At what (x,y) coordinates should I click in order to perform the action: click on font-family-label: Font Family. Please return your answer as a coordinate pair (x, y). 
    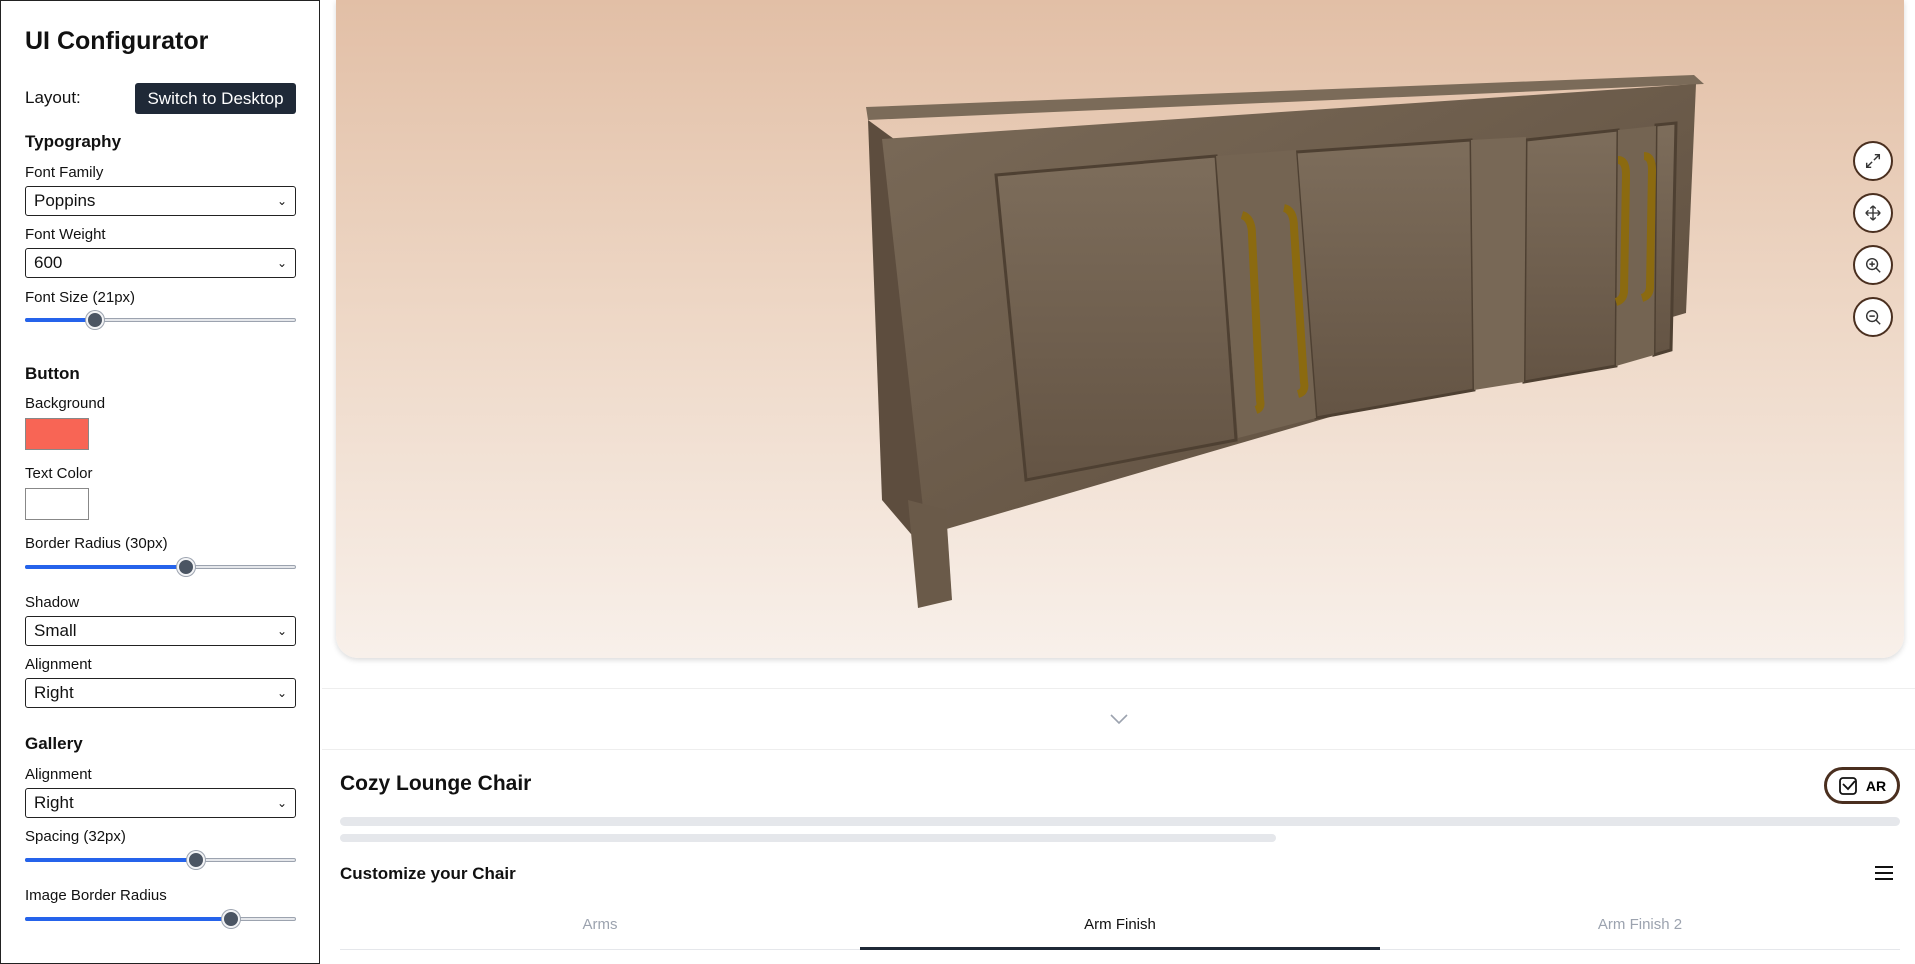
    Looking at the image, I should click on (64, 172).